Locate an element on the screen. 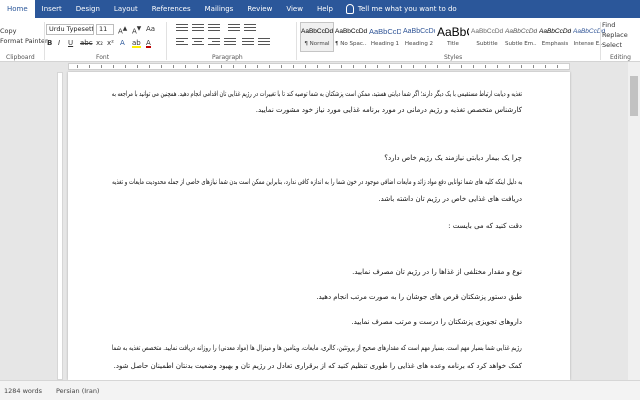  italic-icon: I is located at coordinates (59, 43).